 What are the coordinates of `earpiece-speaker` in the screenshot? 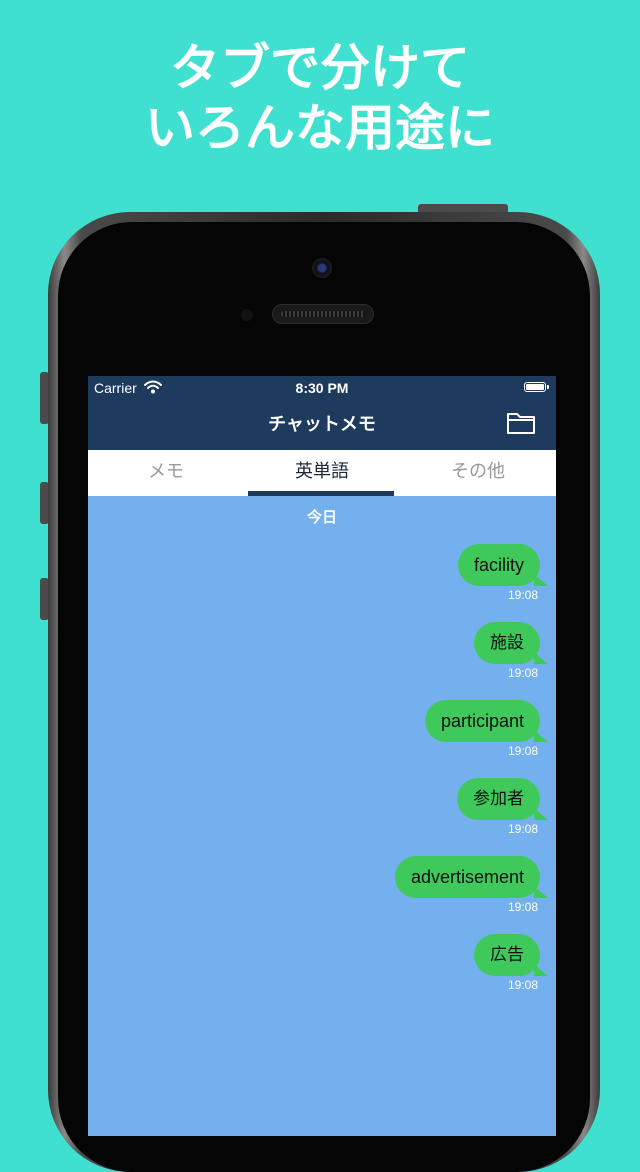 It's located at (323, 314).